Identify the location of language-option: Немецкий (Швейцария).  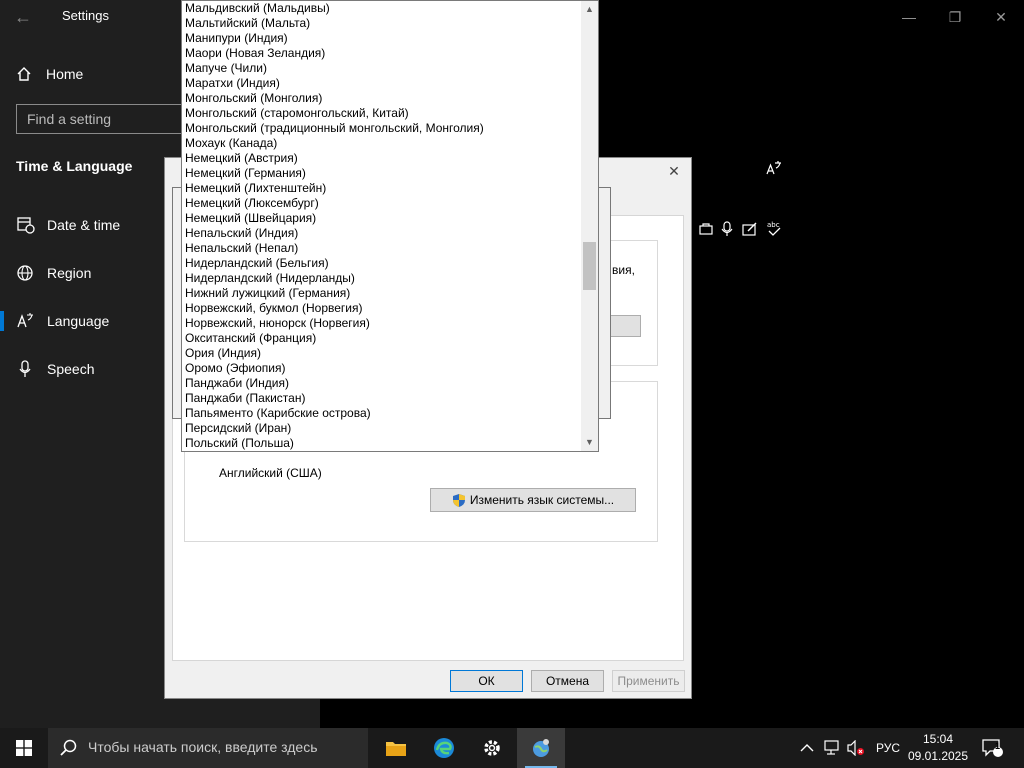
(382, 218).